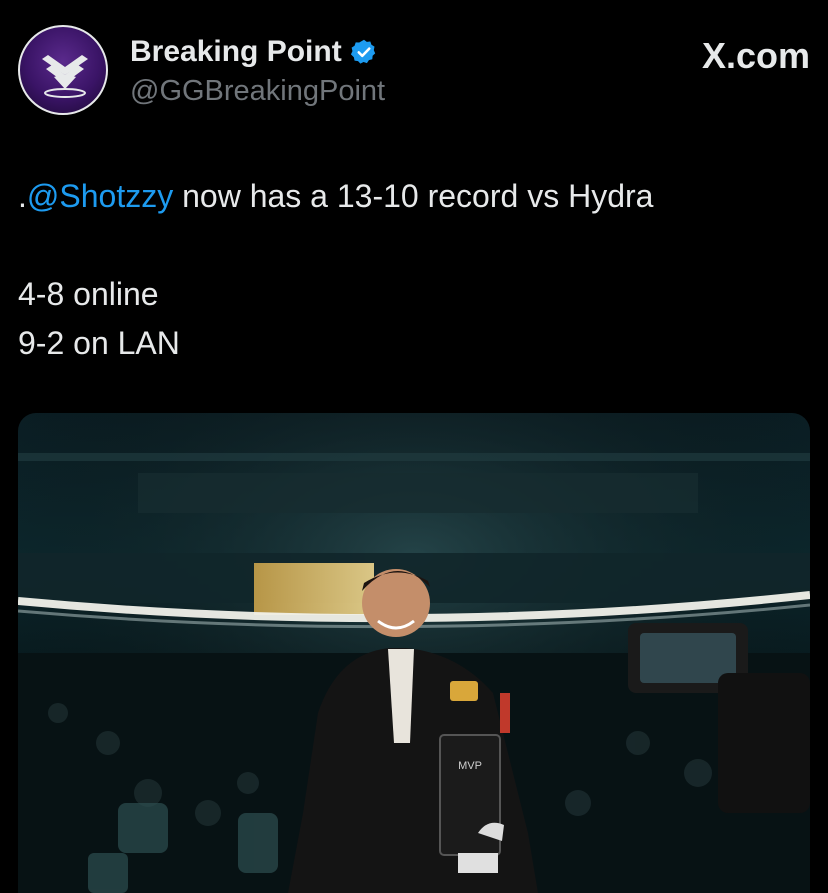 Image resolution: width=828 pixels, height=893 pixels. Describe the element at coordinates (236, 52) in the screenshot. I see `display-name: Breaking Point` at that location.